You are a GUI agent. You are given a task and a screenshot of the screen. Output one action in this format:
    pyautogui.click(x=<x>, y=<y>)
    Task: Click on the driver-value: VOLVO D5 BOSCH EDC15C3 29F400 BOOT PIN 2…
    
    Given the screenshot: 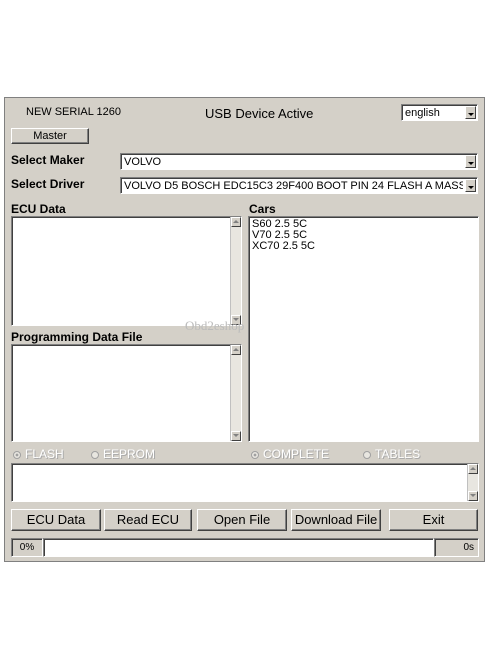 What is the action you would take?
    pyautogui.click(x=293, y=186)
    